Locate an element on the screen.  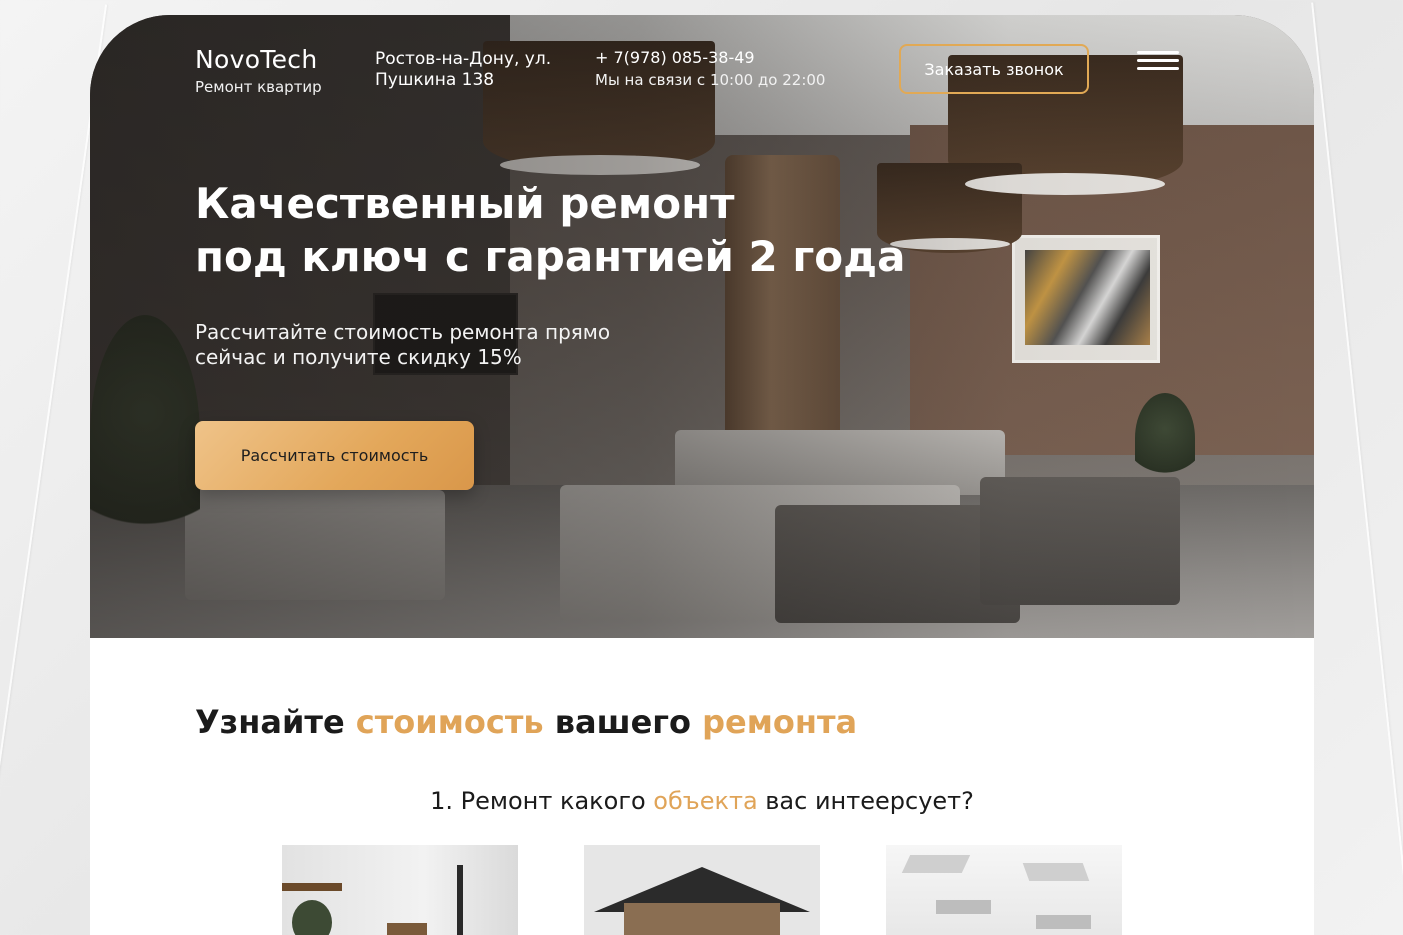
brand-logo: NovoTech Ремонт квартир is located at coordinates (258, 70).